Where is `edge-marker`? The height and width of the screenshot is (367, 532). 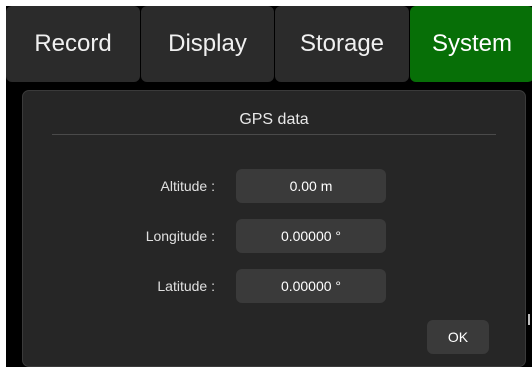
edge-marker is located at coordinates (529, 319).